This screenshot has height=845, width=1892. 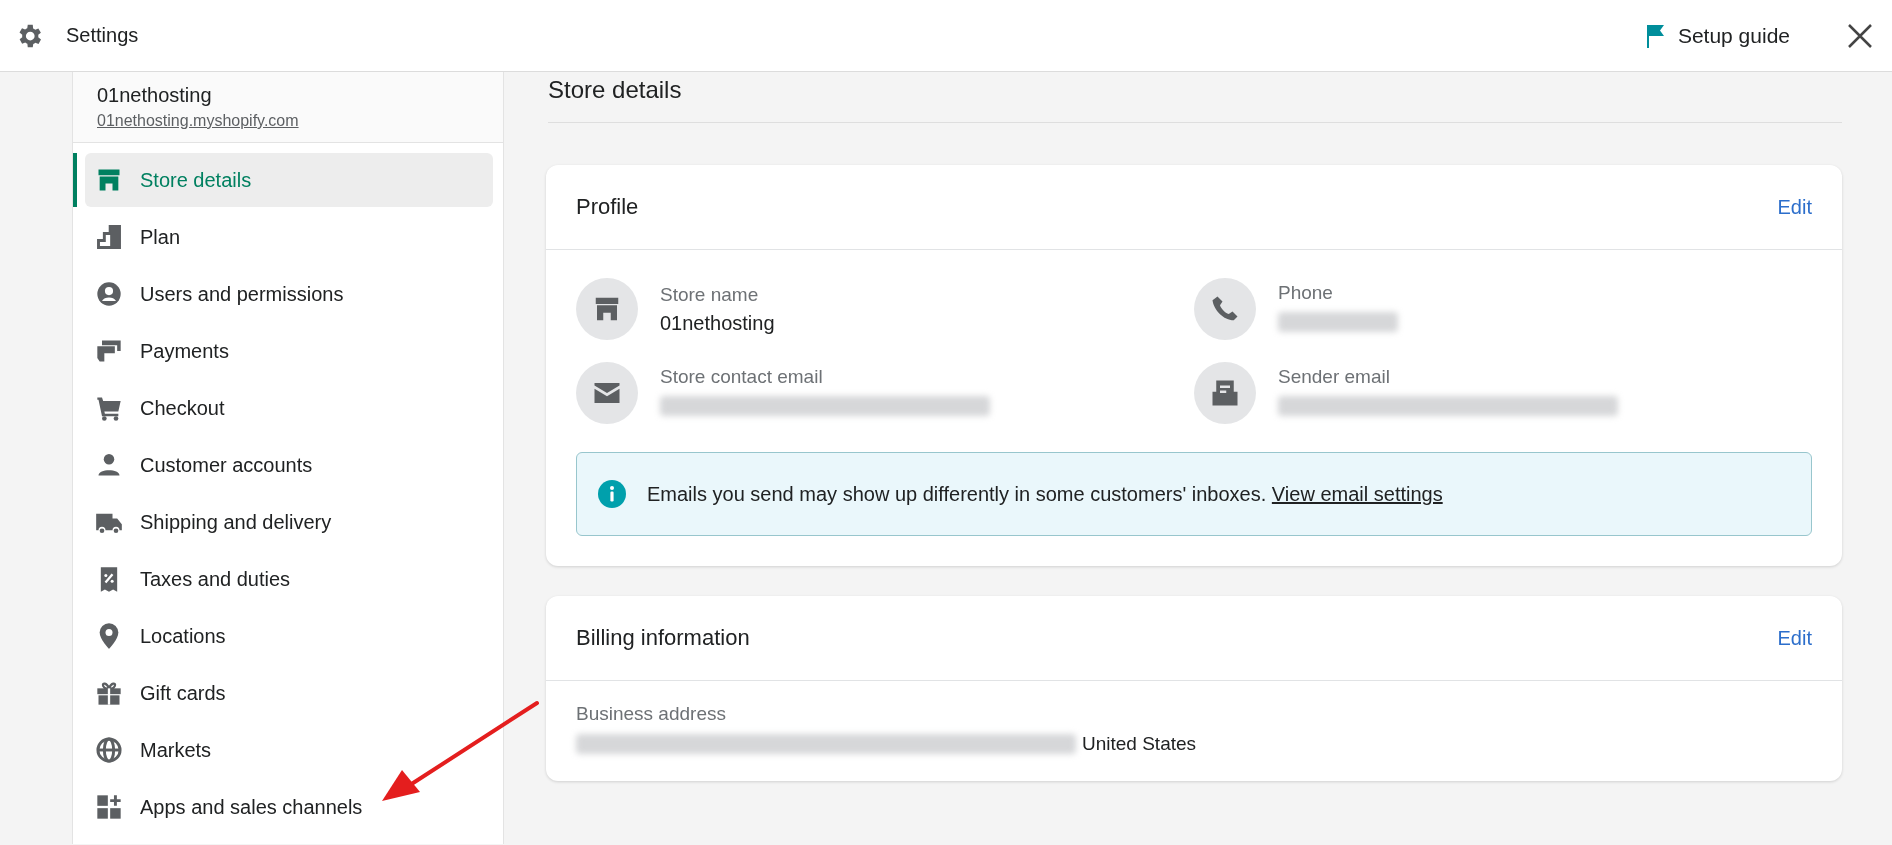 I want to click on sidebar-item: Apps and sales channels, so click(x=289, y=807).